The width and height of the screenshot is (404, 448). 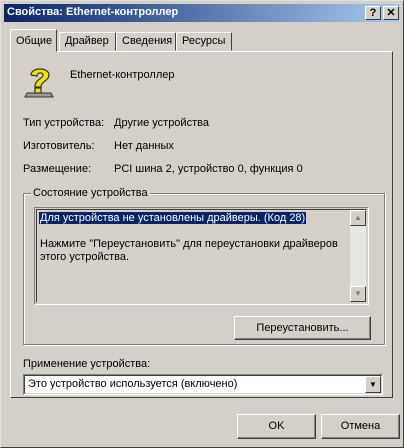 I want to click on tab-label: Драйвер, so click(x=87, y=41).